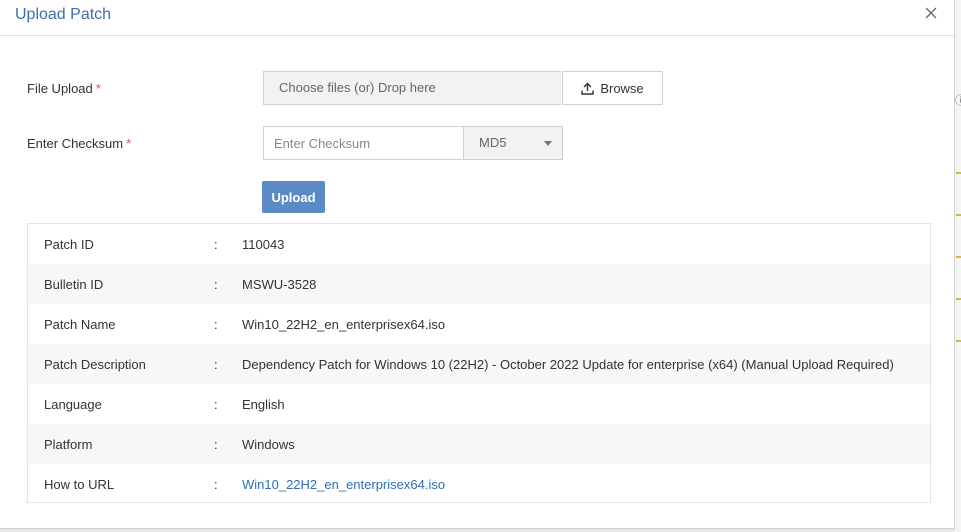  Describe the element at coordinates (268, 444) in the screenshot. I see `detail-value: Windows` at that location.